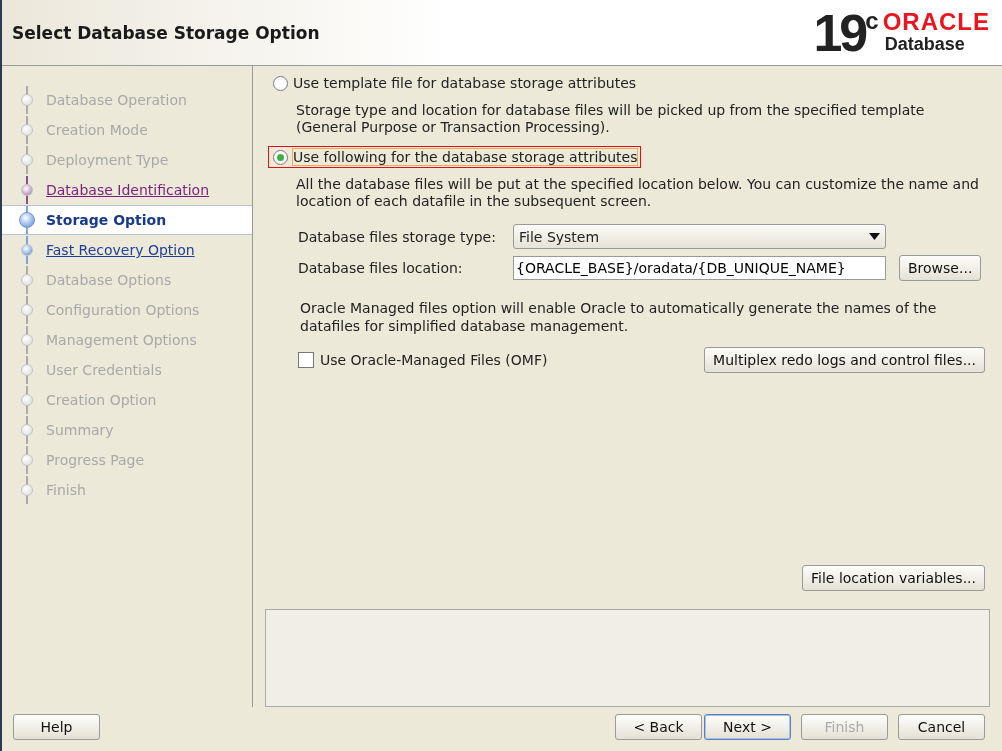  I want to click on help-button: Help, so click(56, 727).